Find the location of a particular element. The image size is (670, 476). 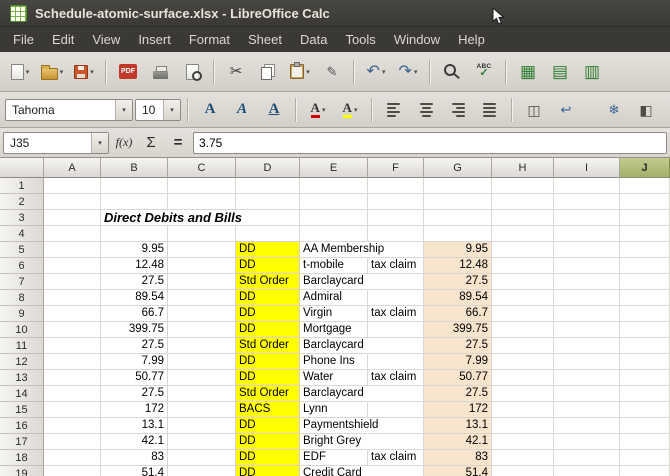

cell-H7 is located at coordinates (523, 282).